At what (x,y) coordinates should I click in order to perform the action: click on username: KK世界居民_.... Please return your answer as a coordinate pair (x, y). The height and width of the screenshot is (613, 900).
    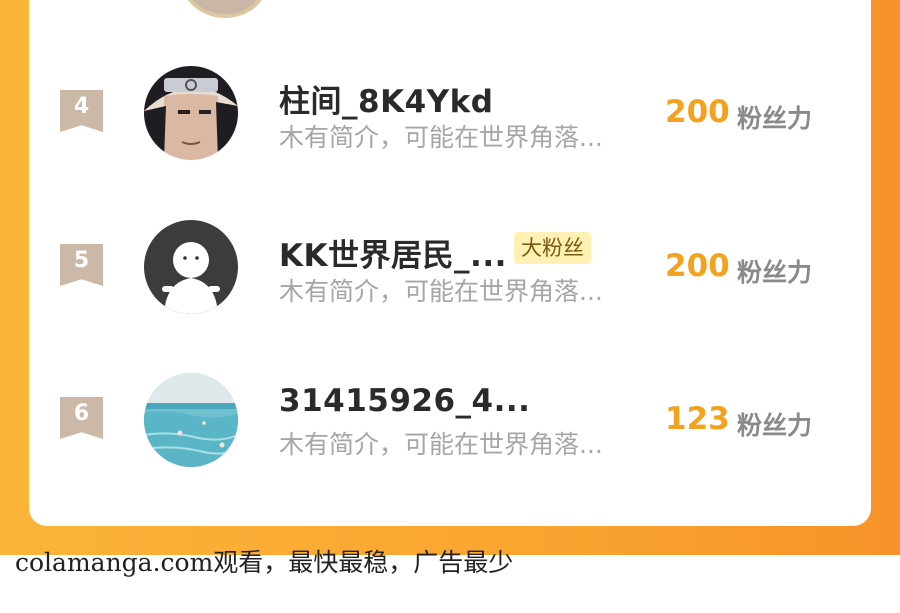
    Looking at the image, I should click on (393, 252).